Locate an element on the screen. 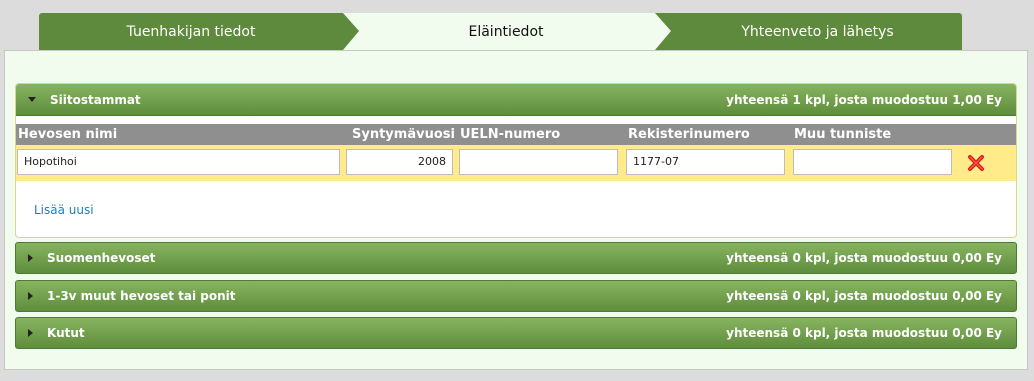 Image resolution: width=1034 pixels, height=381 pixels. delete-x-icon is located at coordinates (976, 163).